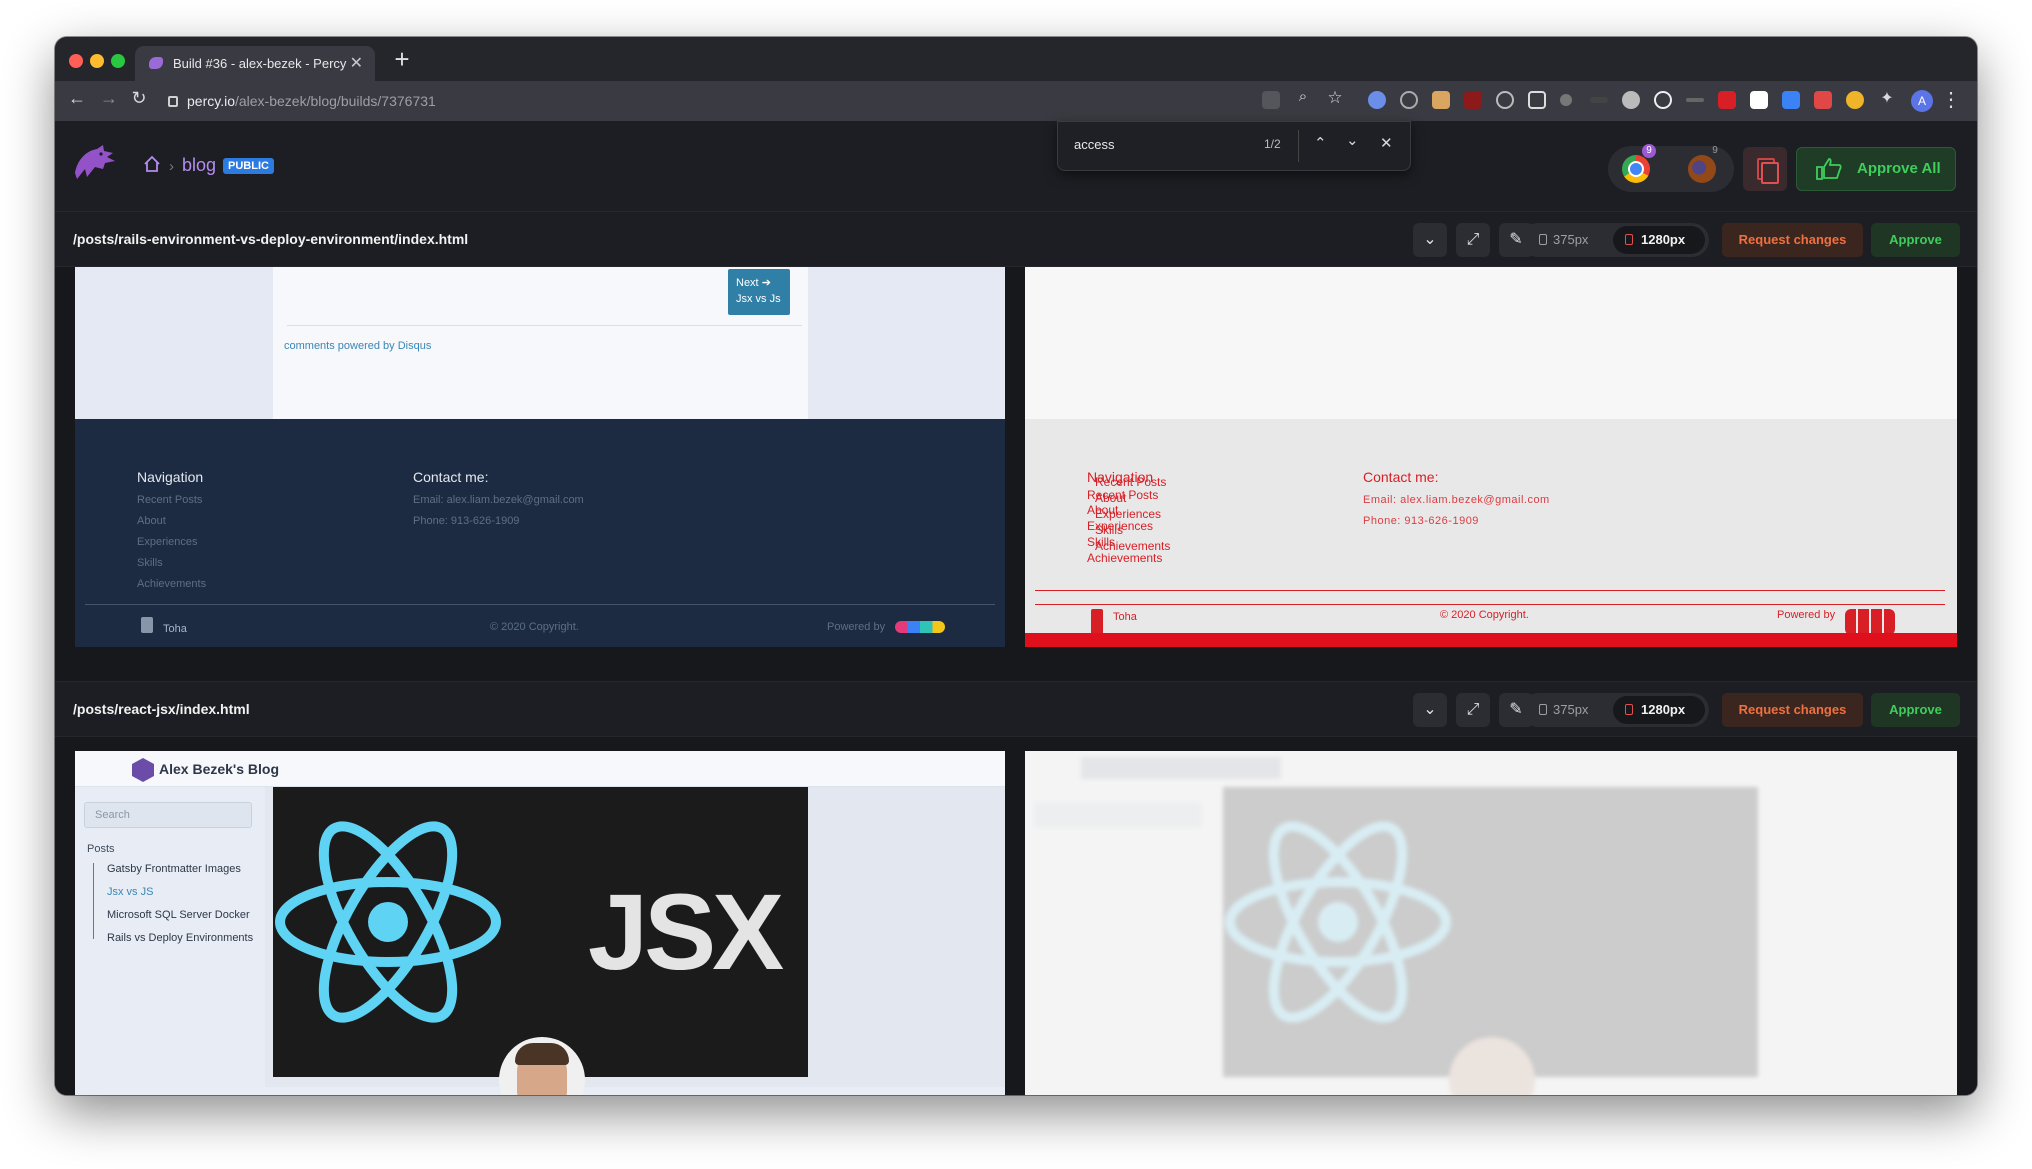 The height and width of the screenshot is (1169, 2032). What do you see at coordinates (1537, 100) in the screenshot?
I see `extension-6-icon` at bounding box center [1537, 100].